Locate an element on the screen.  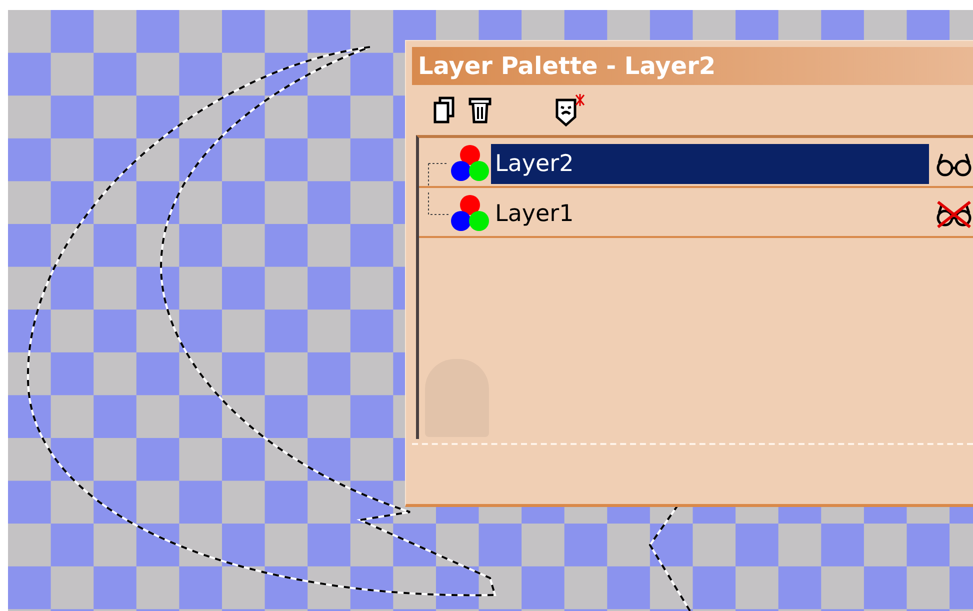
window-title: Layer Palette - Layer2 is located at coordinates (692, 66).